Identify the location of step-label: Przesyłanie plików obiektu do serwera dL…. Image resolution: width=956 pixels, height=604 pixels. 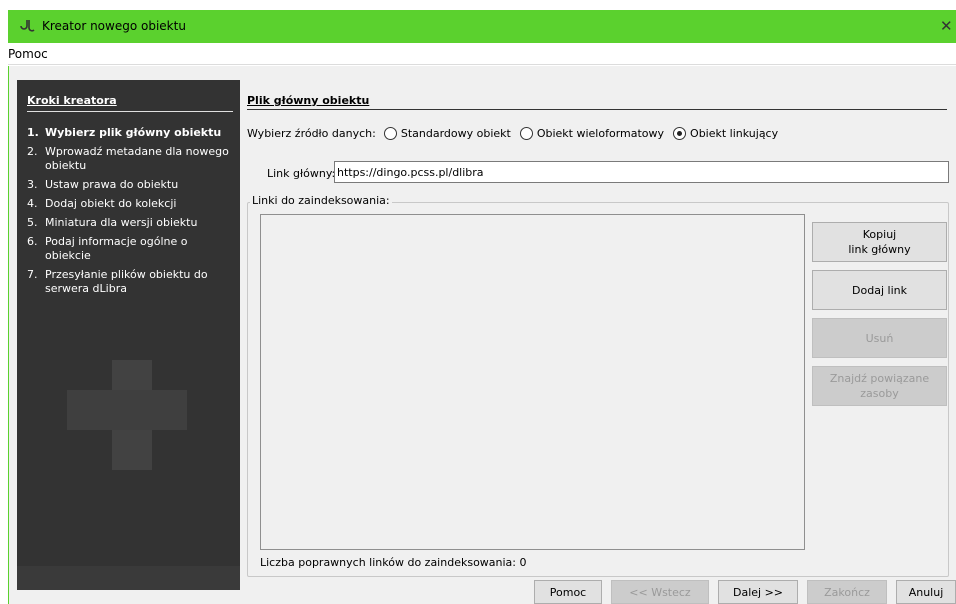
(126, 281).